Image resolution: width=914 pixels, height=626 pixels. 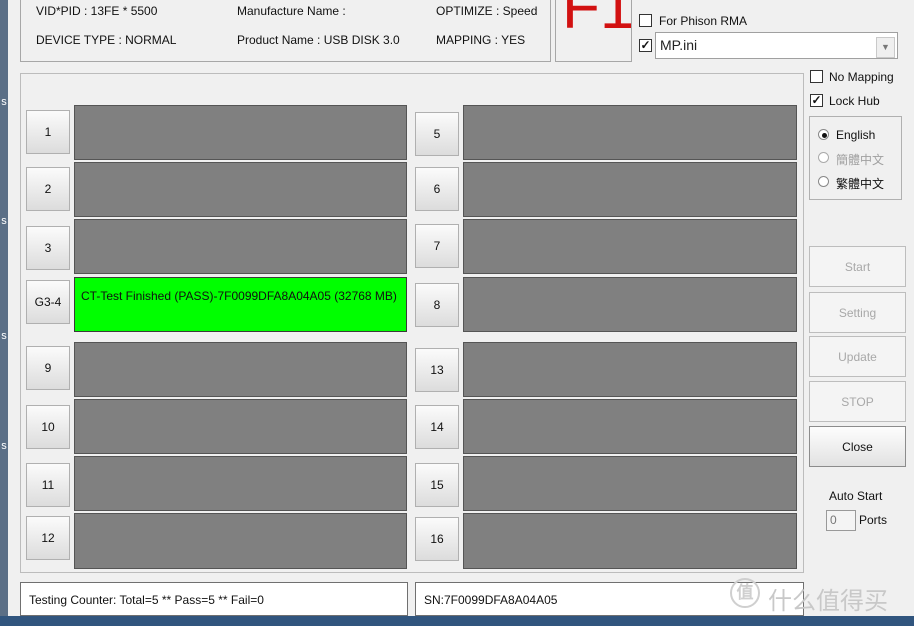 What do you see at coordinates (437, 189) in the screenshot?
I see `port-button-6: 6` at bounding box center [437, 189].